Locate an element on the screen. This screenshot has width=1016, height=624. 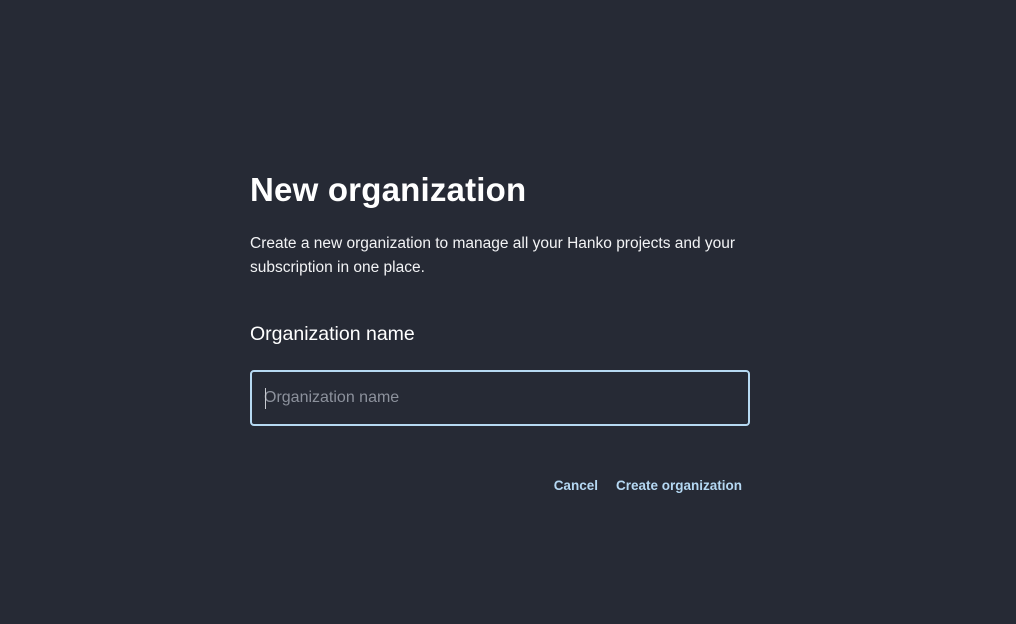
create-organization-button: Create organization is located at coordinates (679, 486).